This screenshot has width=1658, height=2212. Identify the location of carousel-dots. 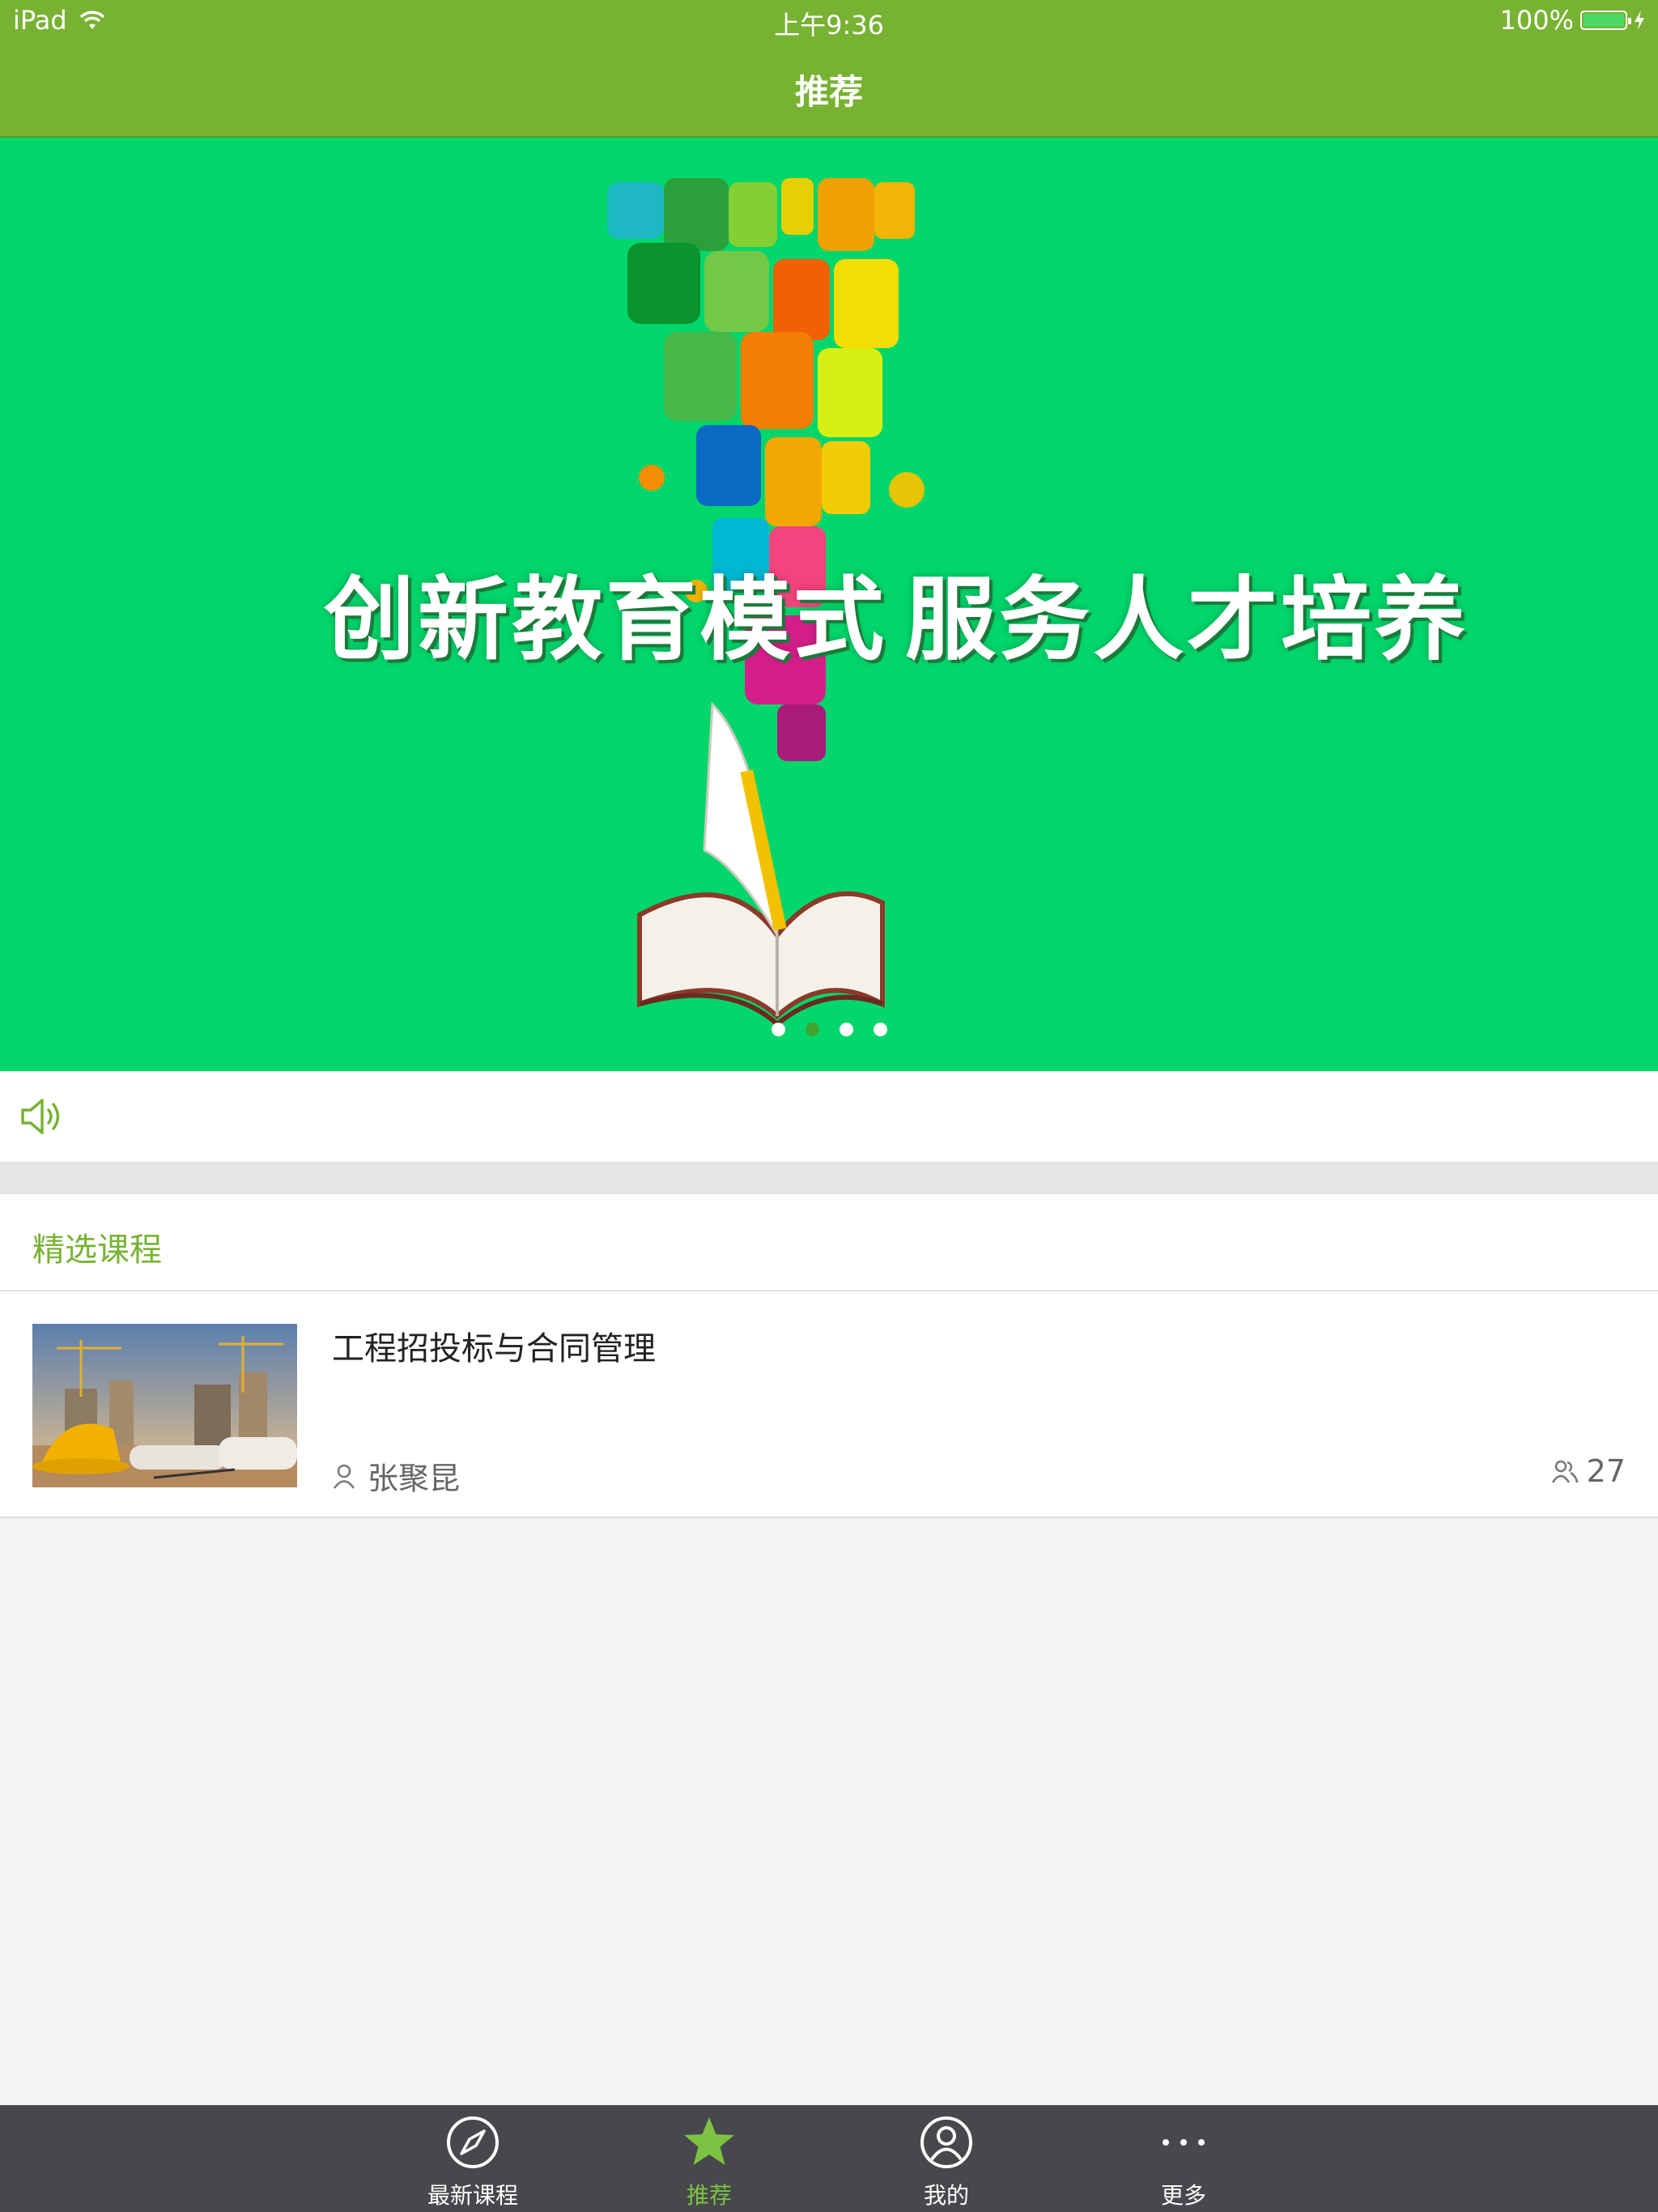
(829, 1029).